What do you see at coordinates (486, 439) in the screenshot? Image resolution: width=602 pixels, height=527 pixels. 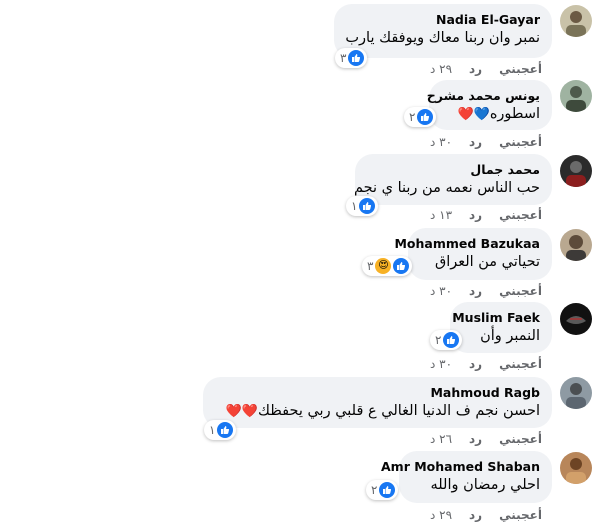 I see `comment-actions: أعجبني رد ٢٦ د` at bounding box center [486, 439].